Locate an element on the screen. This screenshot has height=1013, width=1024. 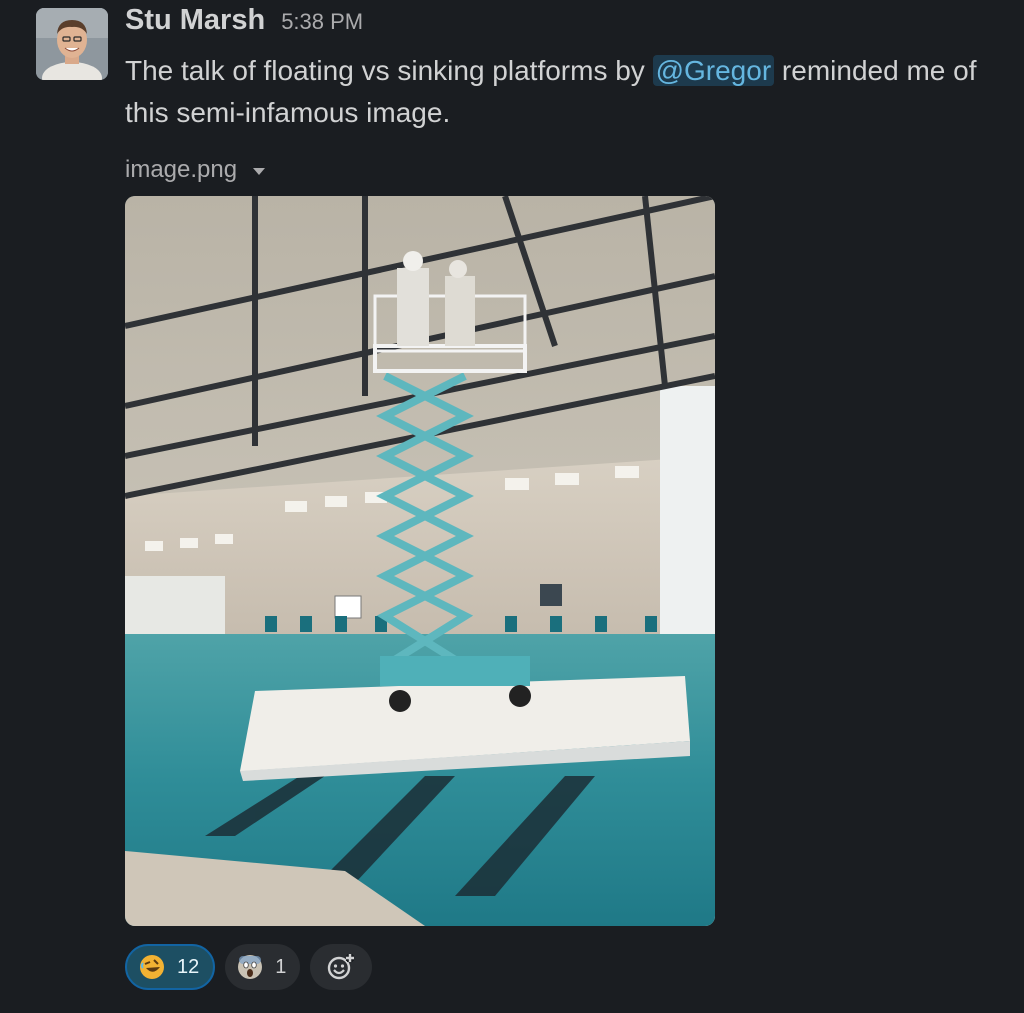
user-mention: @Gregor is located at coordinates (713, 70).